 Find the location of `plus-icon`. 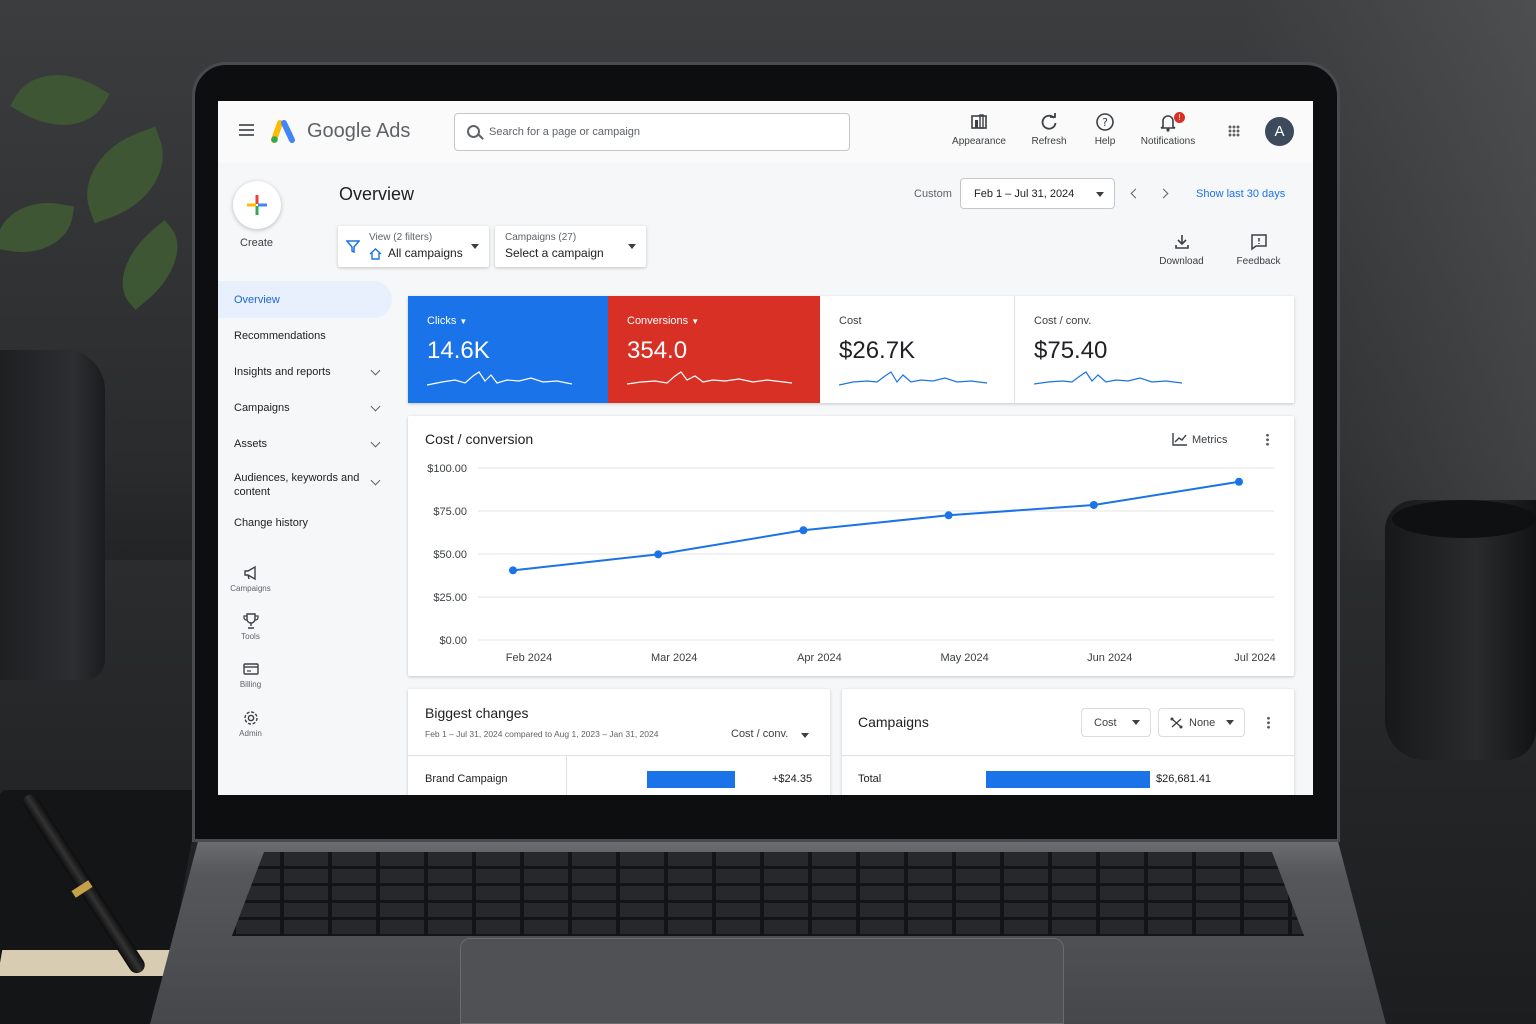

plus-icon is located at coordinates (257, 205).